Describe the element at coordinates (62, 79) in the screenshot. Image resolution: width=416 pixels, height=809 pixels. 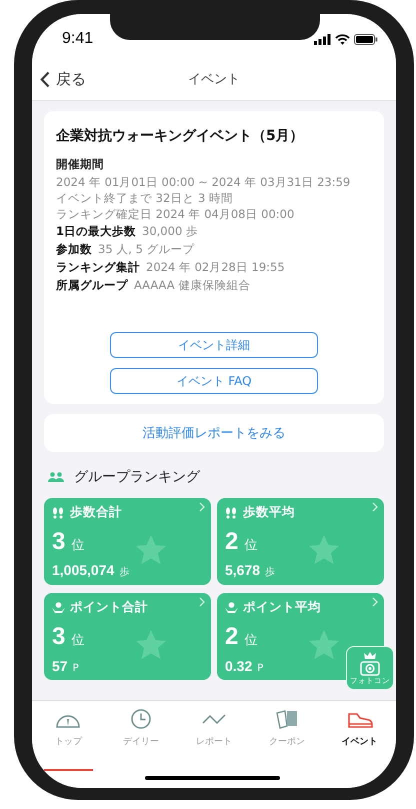
I see `back-button: 戻る` at that location.